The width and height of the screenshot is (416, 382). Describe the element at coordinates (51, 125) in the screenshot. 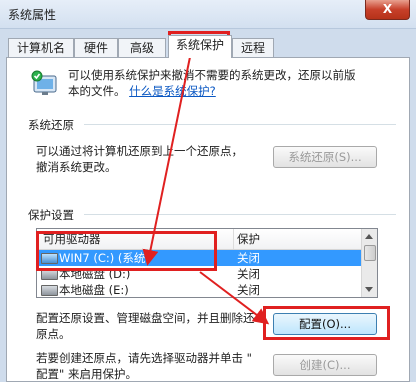

I see `system-restore-heading: 系统还原` at that location.